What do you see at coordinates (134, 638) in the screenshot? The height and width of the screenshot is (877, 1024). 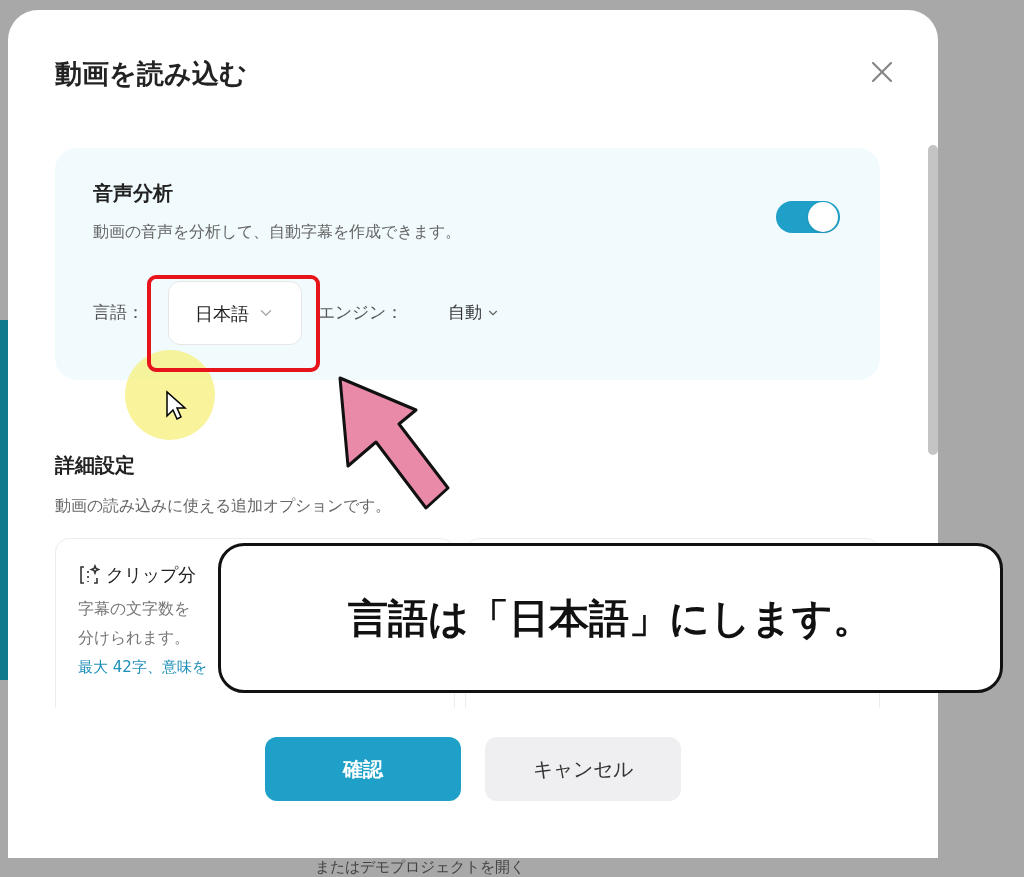 I see `card-description: 分けられます。` at bounding box center [134, 638].